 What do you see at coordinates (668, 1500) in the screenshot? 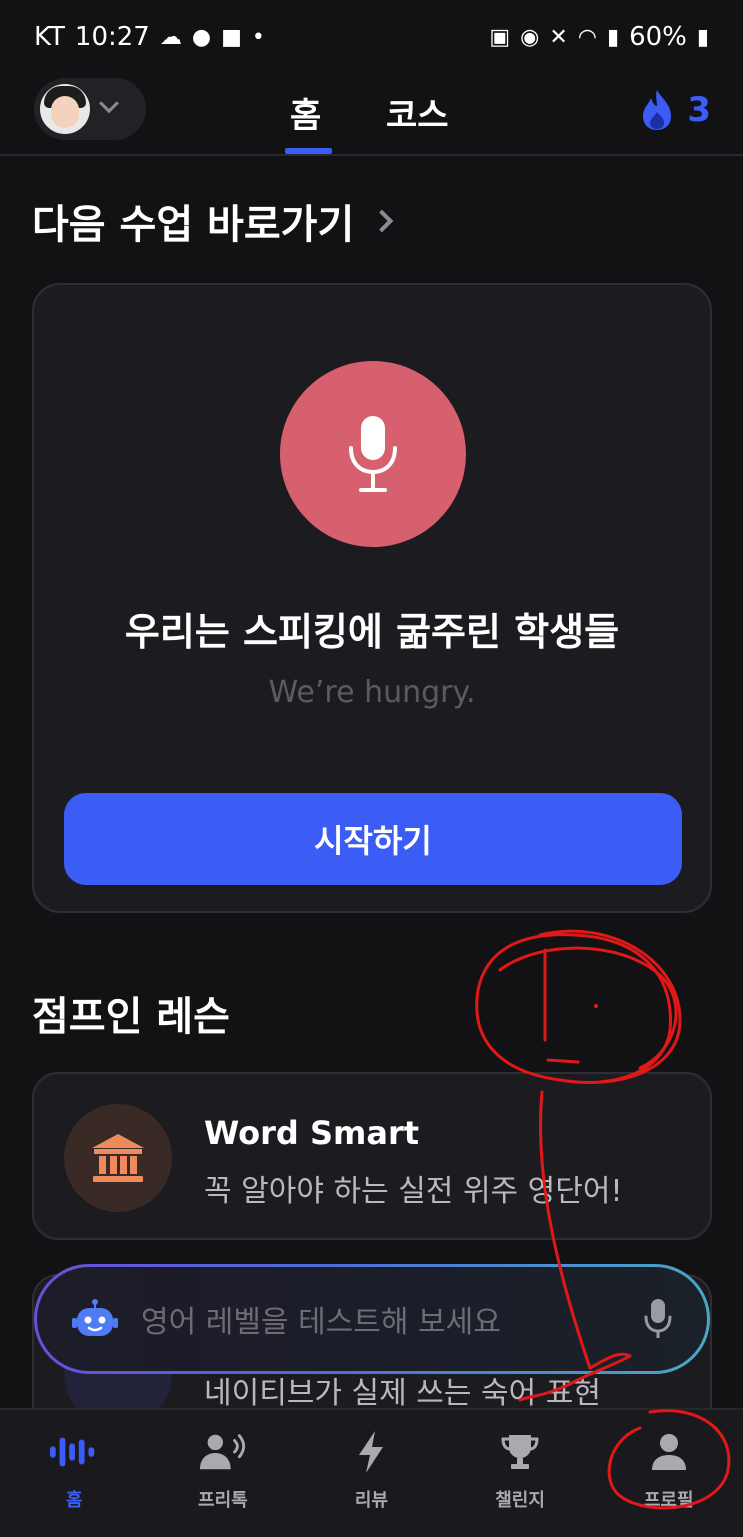
I see `nav-label: 프로필` at bounding box center [668, 1500].